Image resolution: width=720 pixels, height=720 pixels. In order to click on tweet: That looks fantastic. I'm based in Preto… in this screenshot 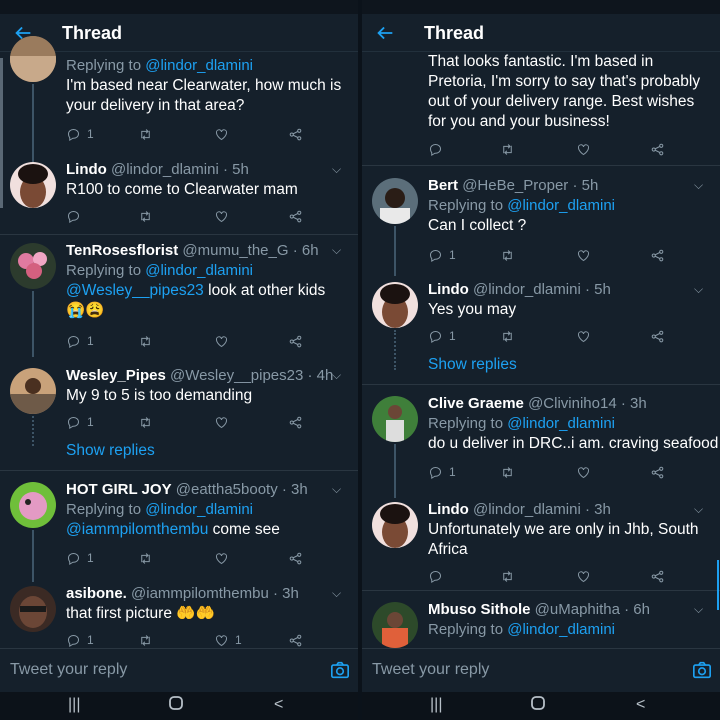, I will do `click(541, 109)`.